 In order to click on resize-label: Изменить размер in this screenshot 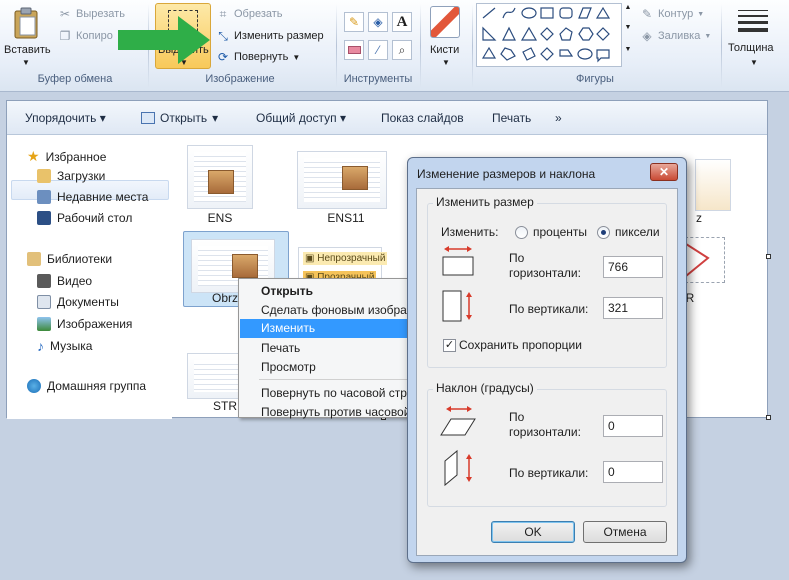, I will do `click(279, 36)`.